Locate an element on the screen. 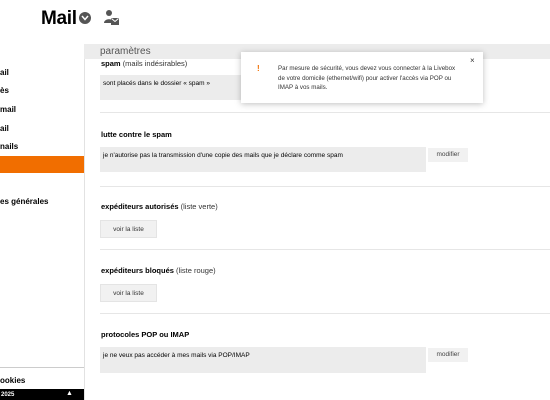 This screenshot has height=400, width=550. warning-icon: ! is located at coordinates (258, 68).